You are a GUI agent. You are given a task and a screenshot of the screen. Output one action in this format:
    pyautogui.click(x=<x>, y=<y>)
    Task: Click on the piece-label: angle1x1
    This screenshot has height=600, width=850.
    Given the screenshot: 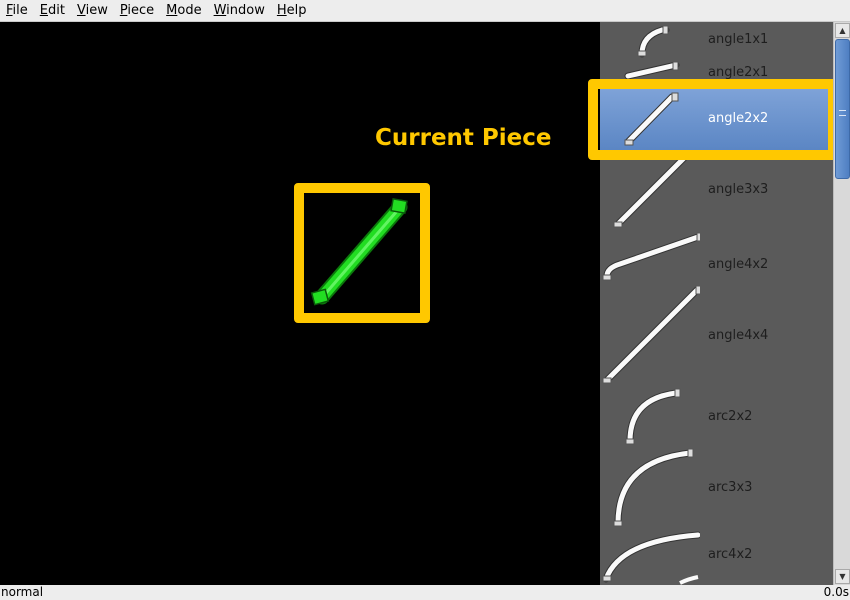 What is the action you would take?
    pyautogui.click(x=738, y=39)
    